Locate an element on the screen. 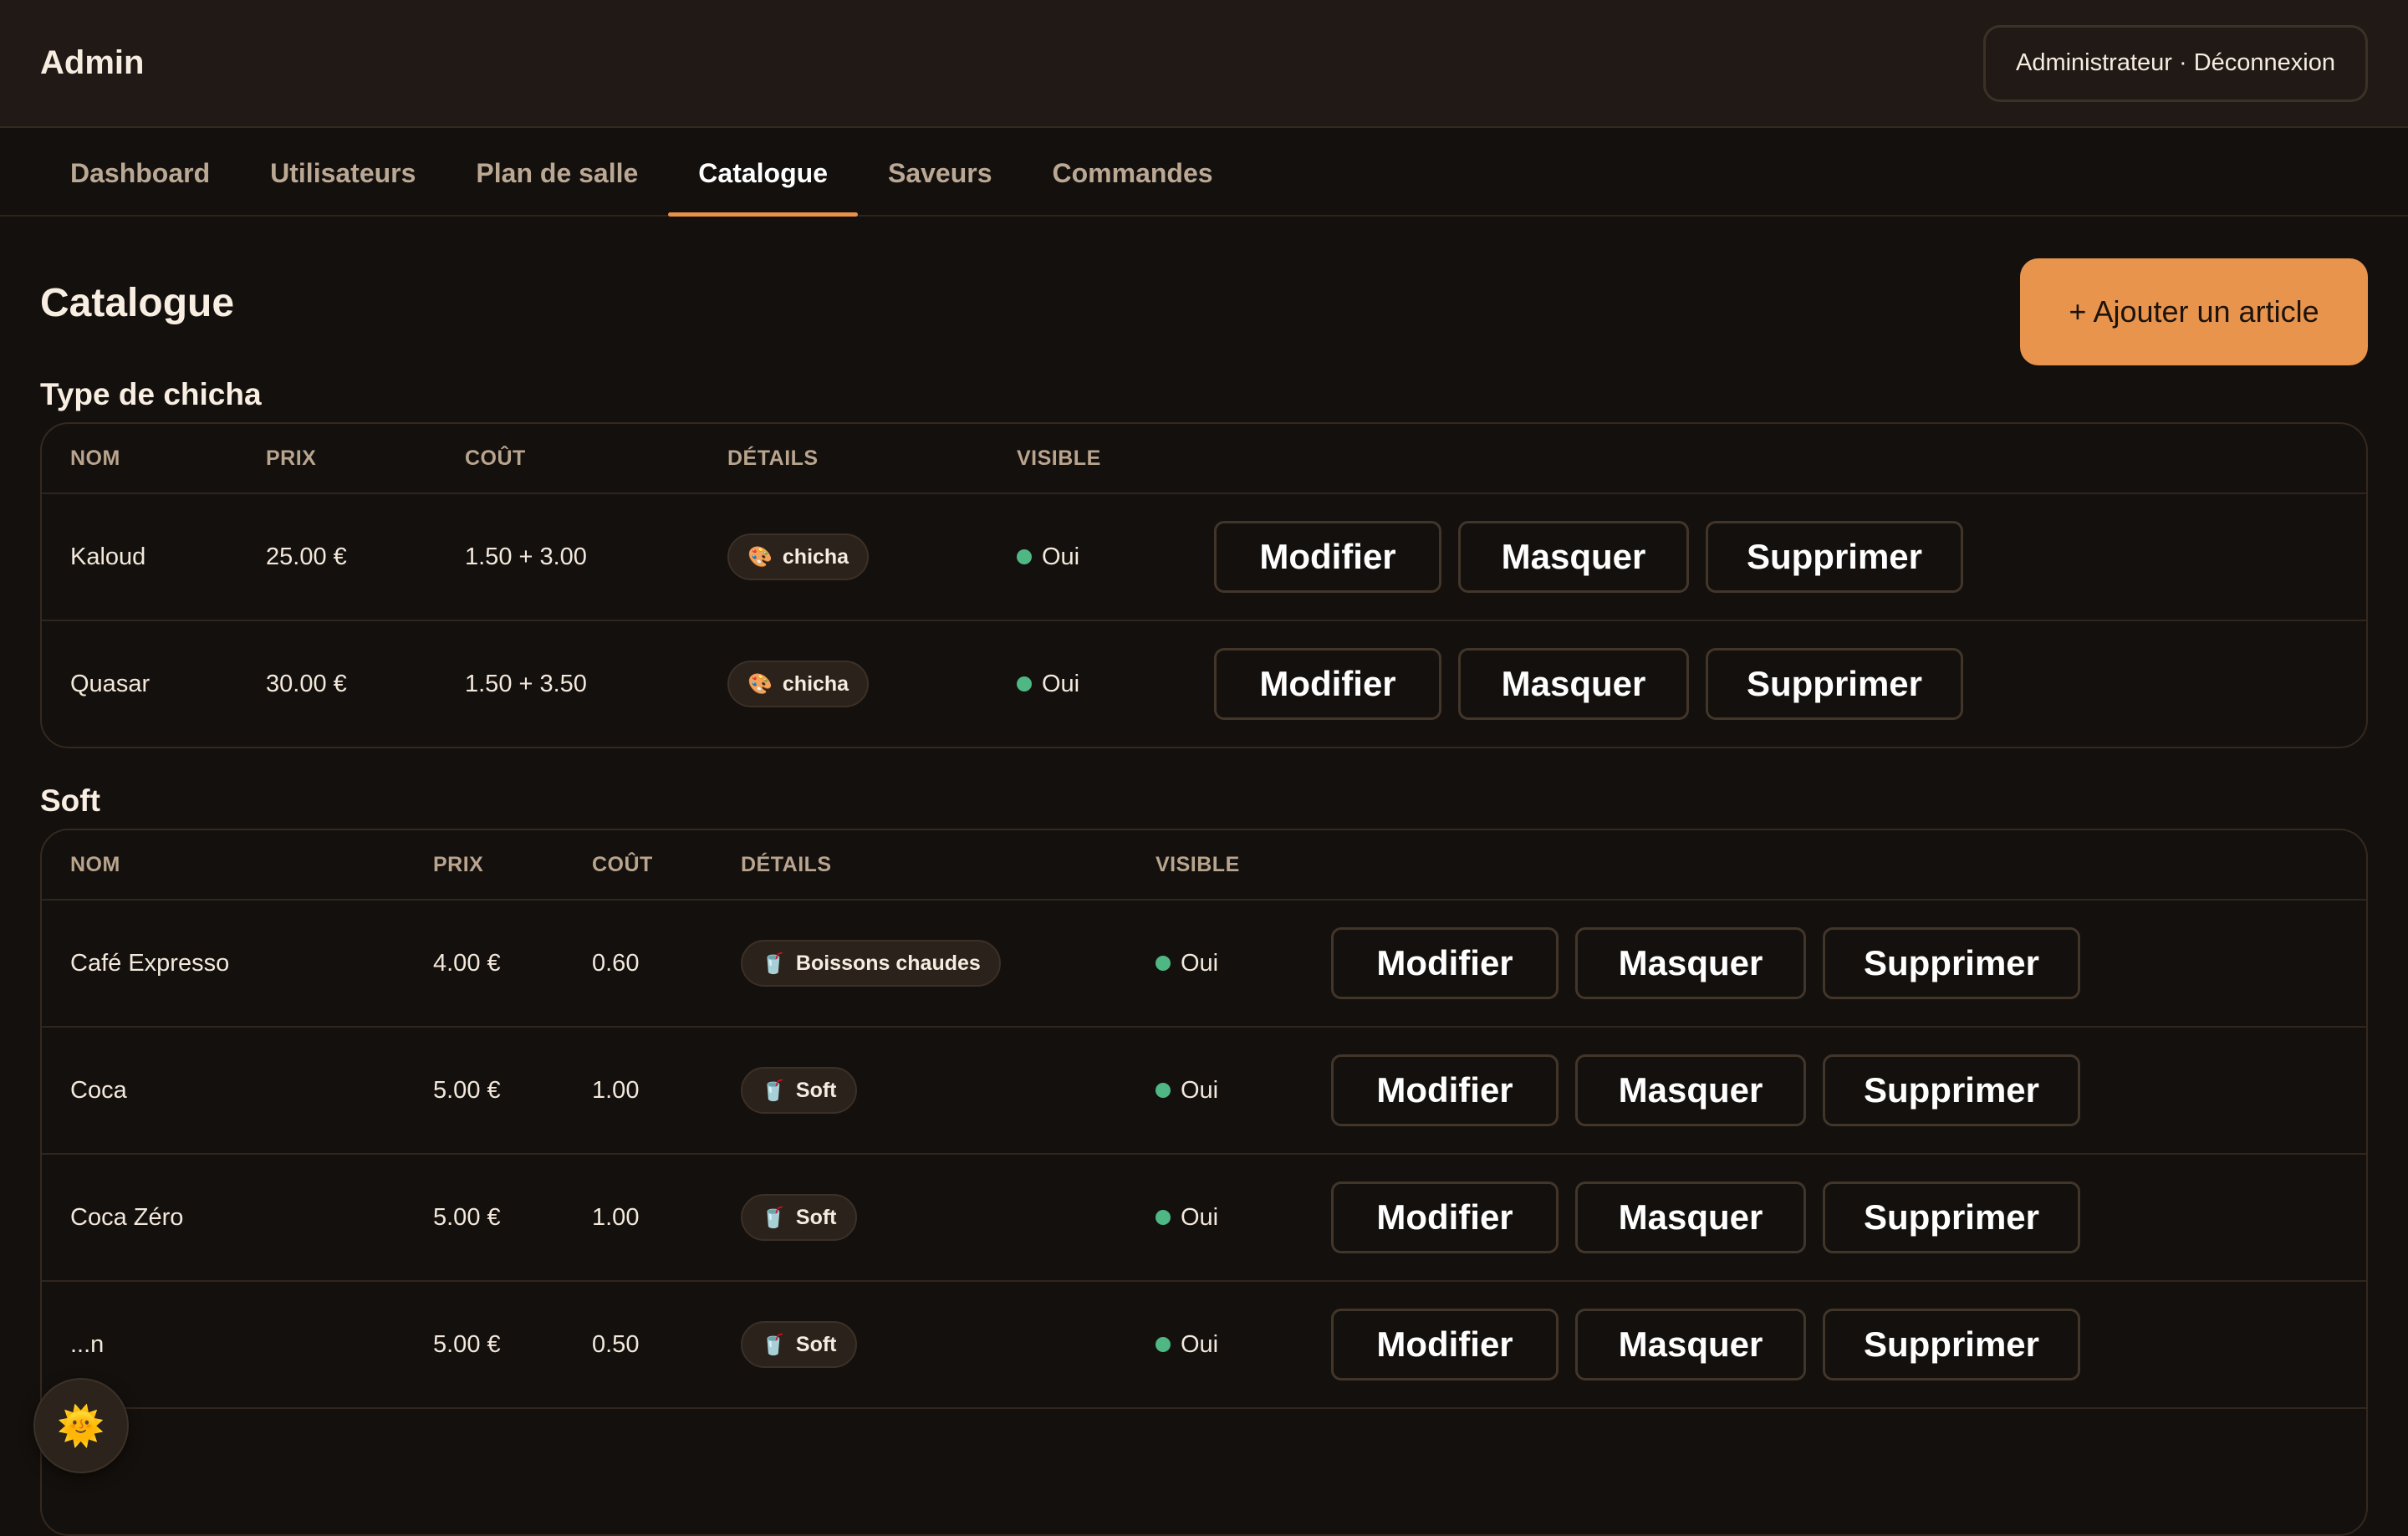 Image resolution: width=2408 pixels, height=1536 pixels. item-price: 4.00 € is located at coordinates (467, 963).